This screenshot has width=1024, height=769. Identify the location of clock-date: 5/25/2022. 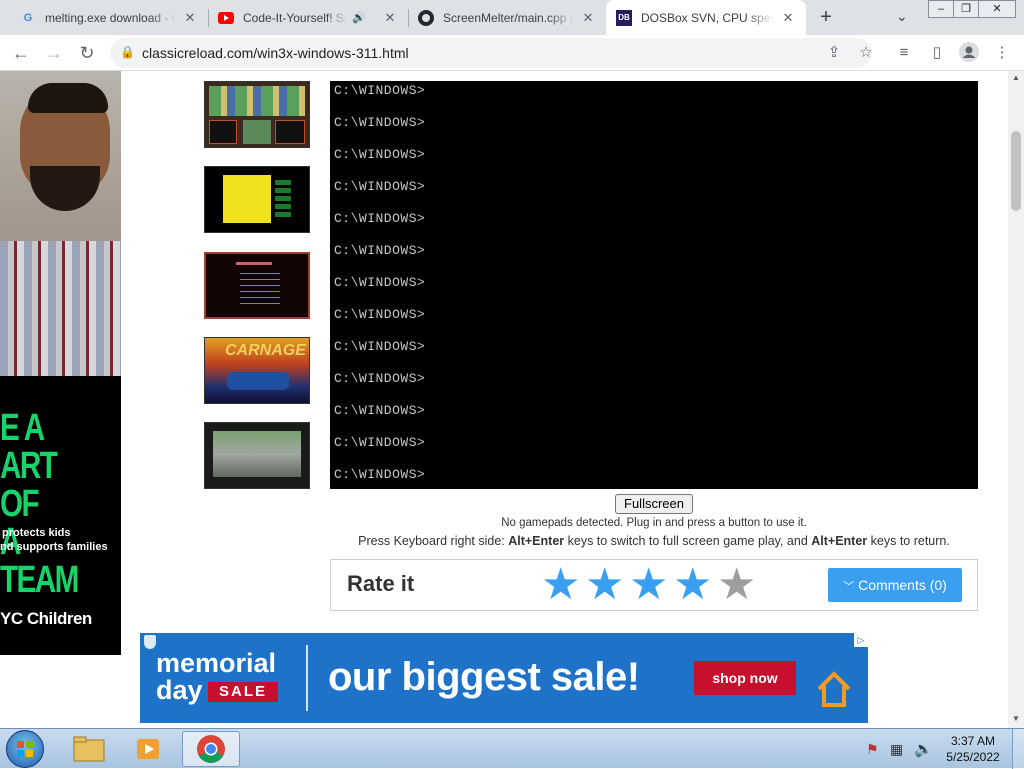
(973, 757).